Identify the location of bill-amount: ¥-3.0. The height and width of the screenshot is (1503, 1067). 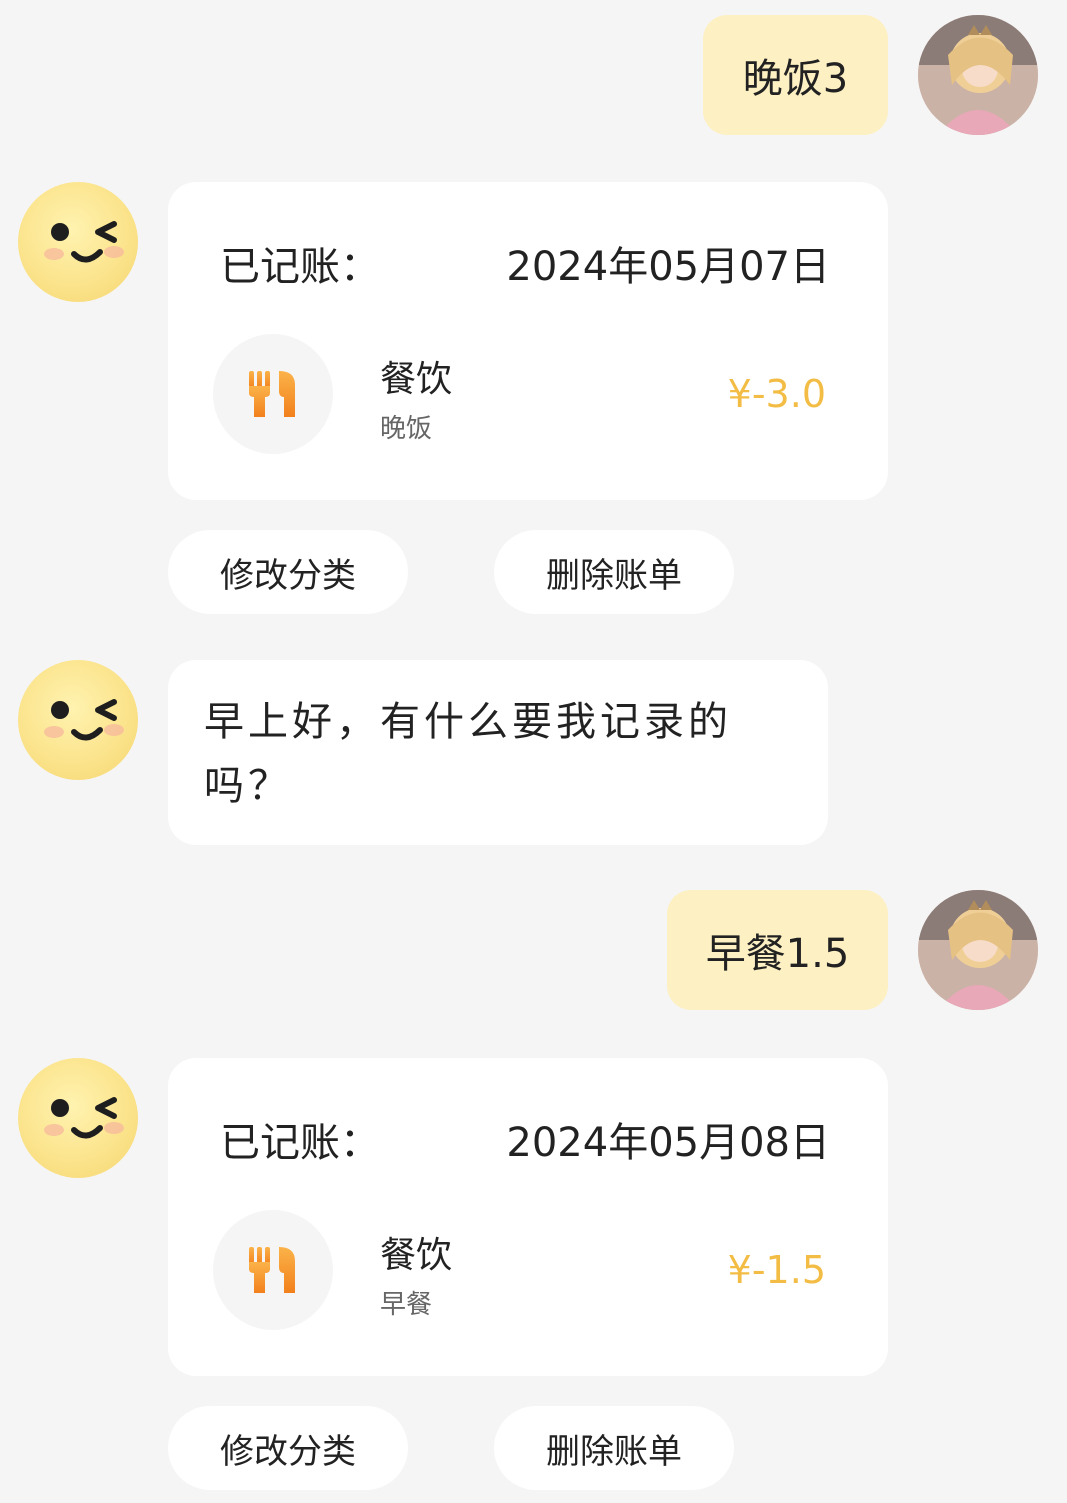
(776, 394).